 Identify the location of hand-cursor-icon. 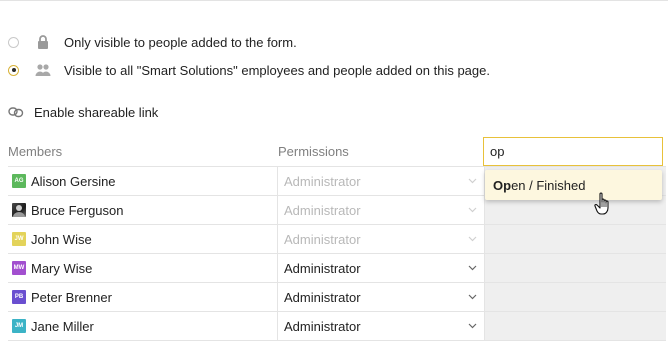
(601, 203).